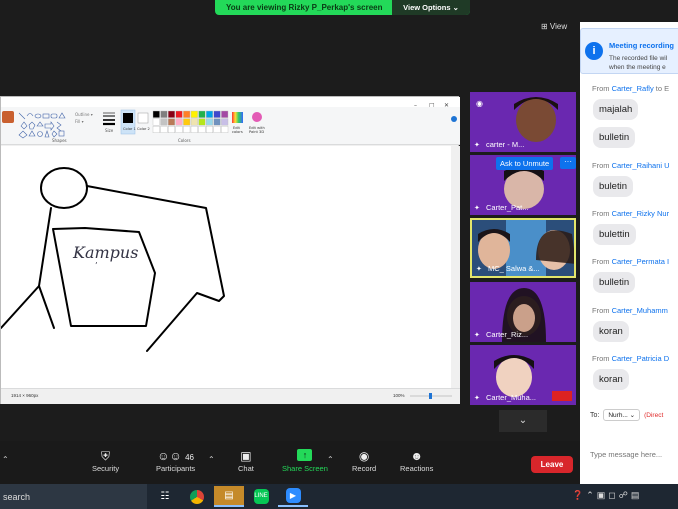  I want to click on more-options-icon: ···, so click(568, 163).